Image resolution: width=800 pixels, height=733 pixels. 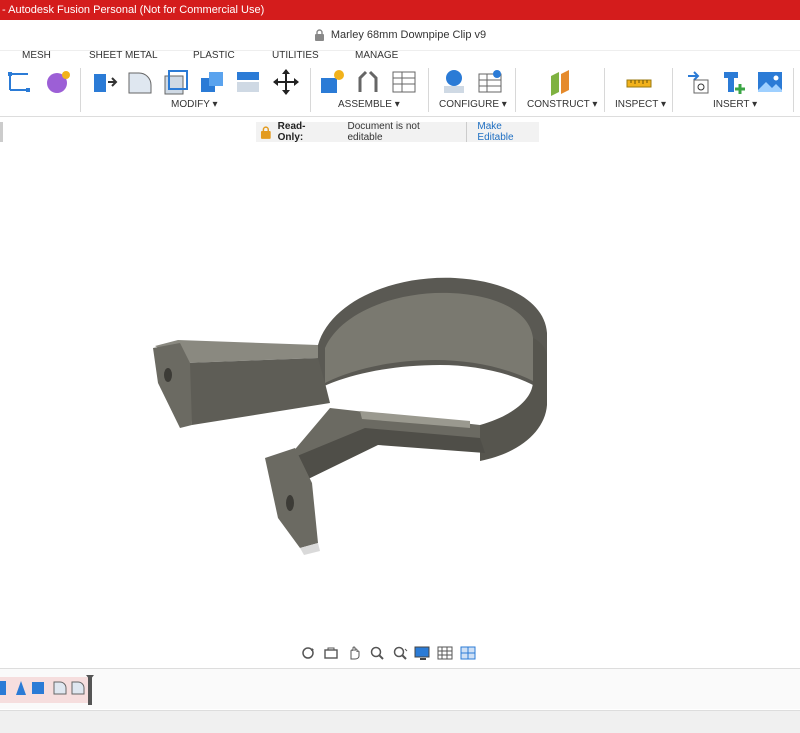 What do you see at coordinates (331, 653) in the screenshot?
I see `look-at-icon` at bounding box center [331, 653].